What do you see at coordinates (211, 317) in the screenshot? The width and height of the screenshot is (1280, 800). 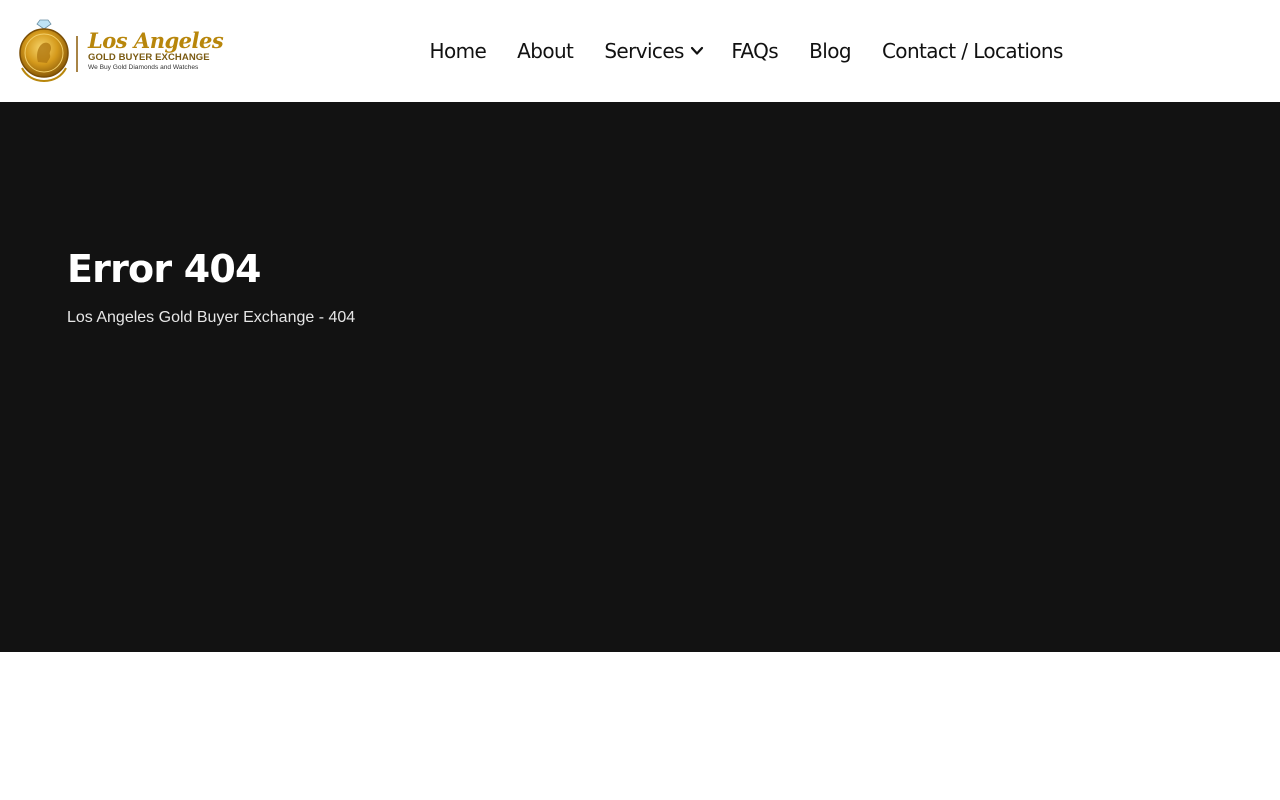 I see `breadcrumb: Los Angeles Gold Buyer Exchange - 404` at bounding box center [211, 317].